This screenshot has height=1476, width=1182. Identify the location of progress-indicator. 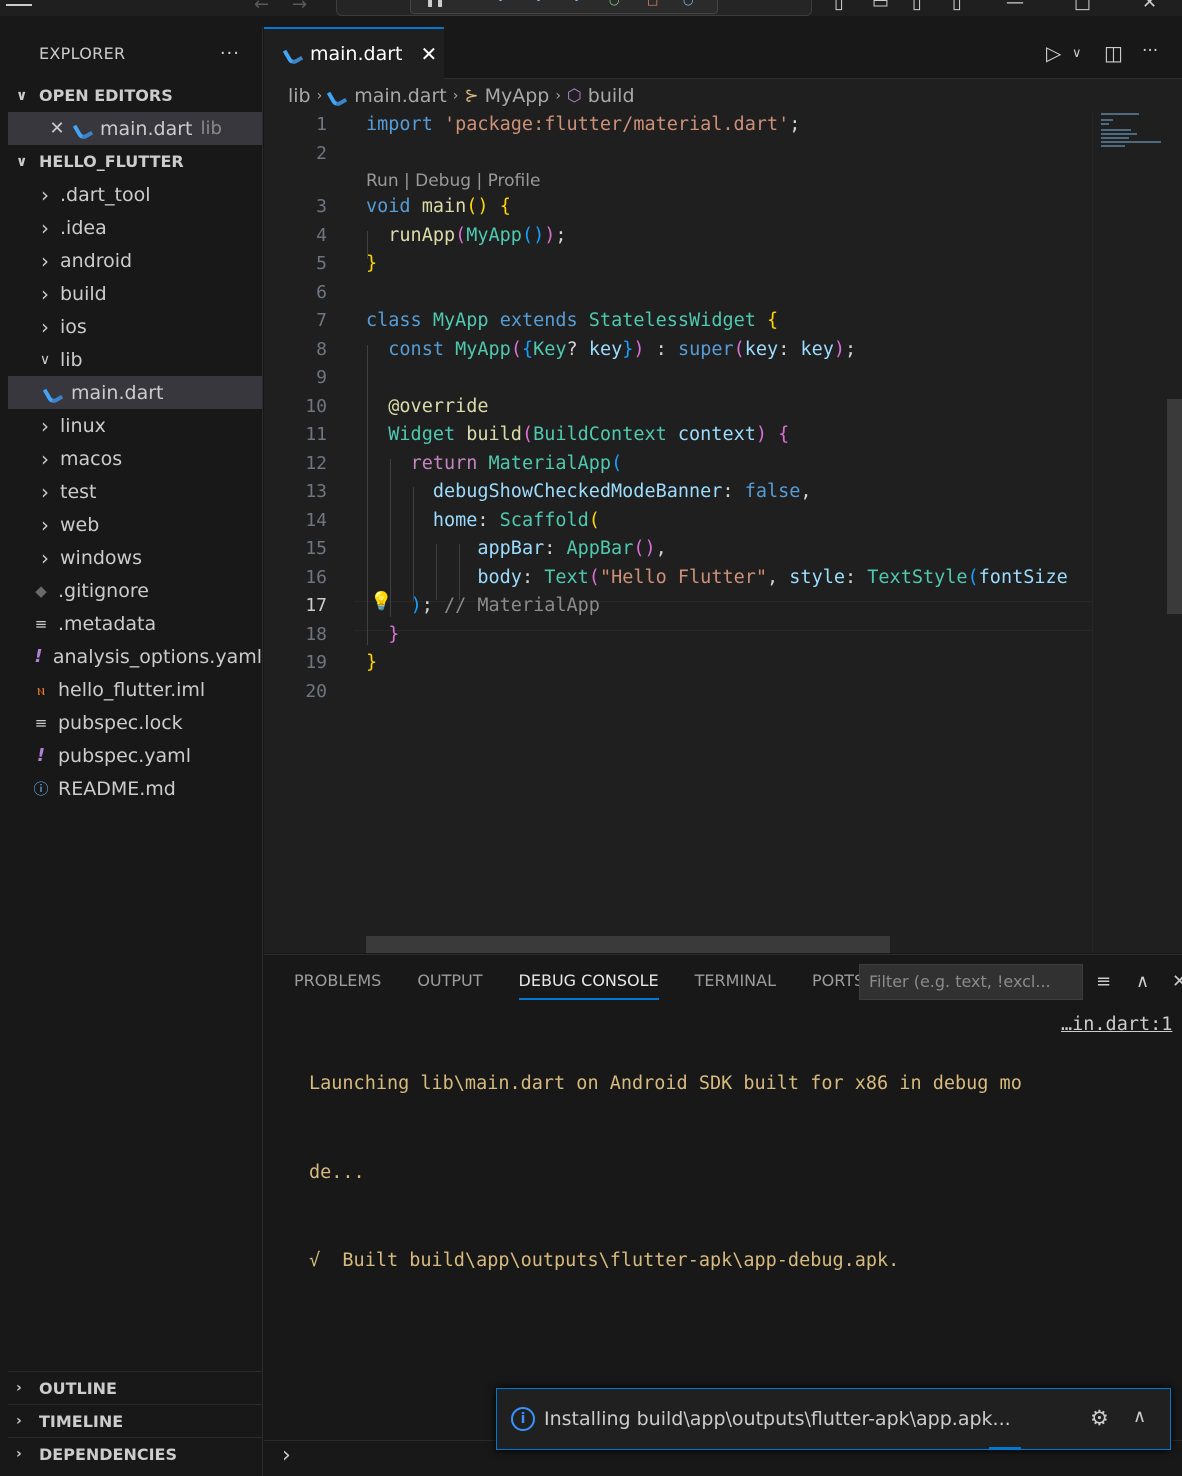
(1005, 1448).